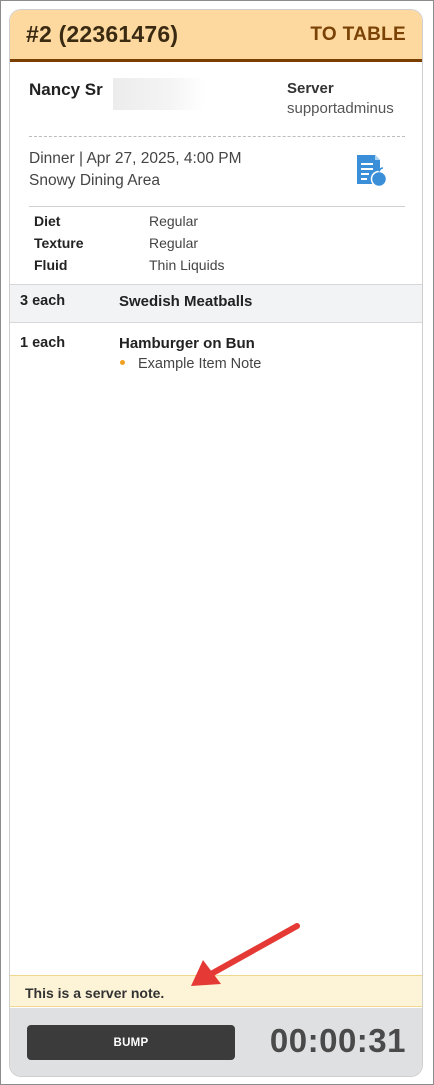  Describe the element at coordinates (51, 265) in the screenshot. I see `fluid-key: Fluid` at that location.